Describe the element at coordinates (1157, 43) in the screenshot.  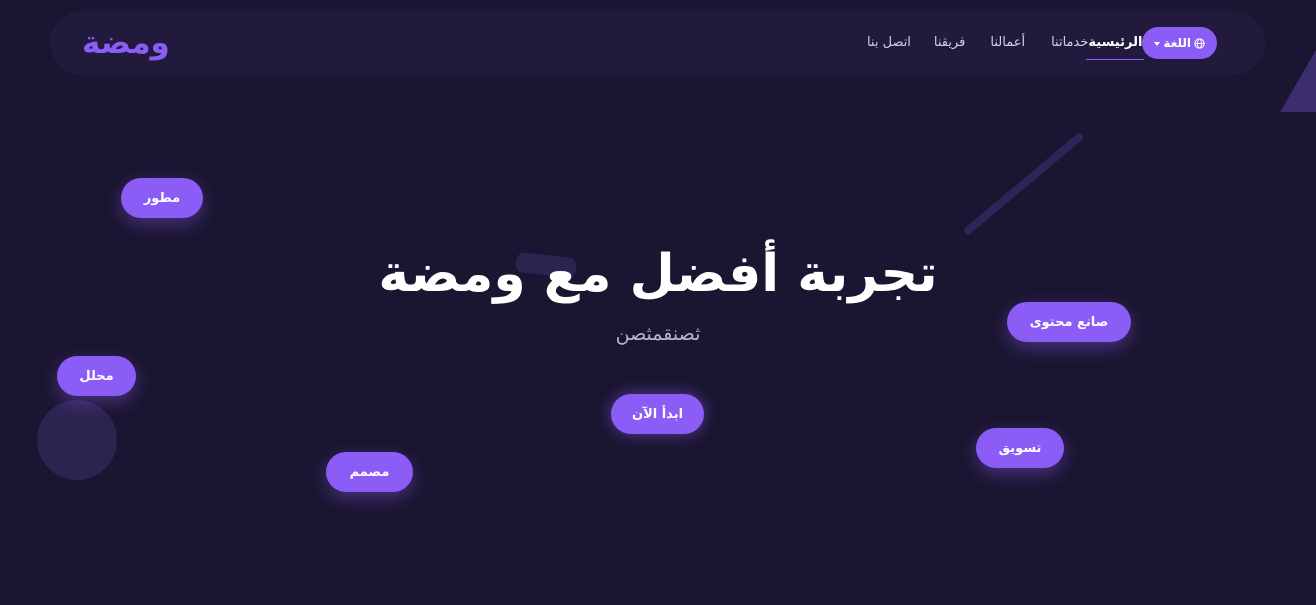
I see `chevron-down-icon` at that location.